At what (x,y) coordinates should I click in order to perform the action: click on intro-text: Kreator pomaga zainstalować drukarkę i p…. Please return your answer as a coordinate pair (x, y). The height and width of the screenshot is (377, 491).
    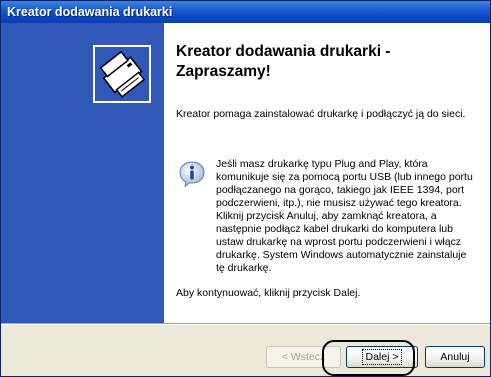
    Looking at the image, I should click on (321, 114).